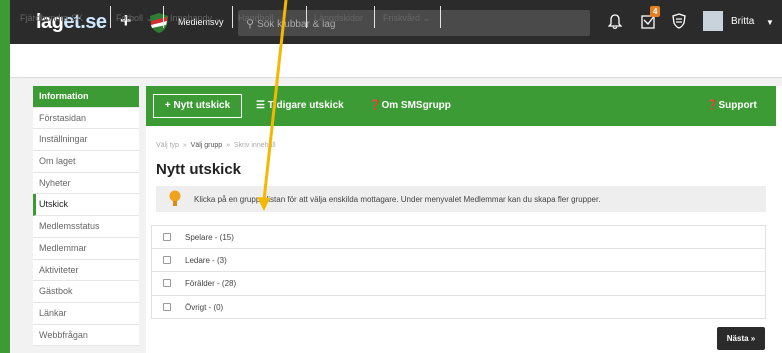 The width and height of the screenshot is (782, 353). I want to click on next-button: Nästa », so click(741, 338).